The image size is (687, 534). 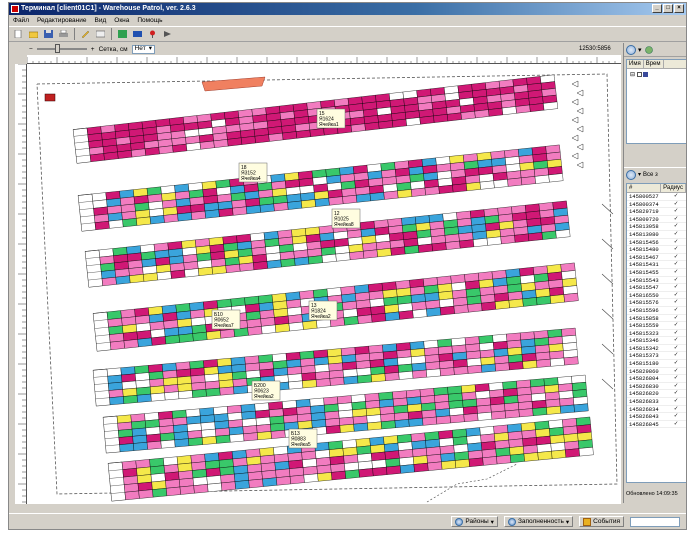 I want to click on tab-districts: Районы ▾, so click(x=474, y=521).